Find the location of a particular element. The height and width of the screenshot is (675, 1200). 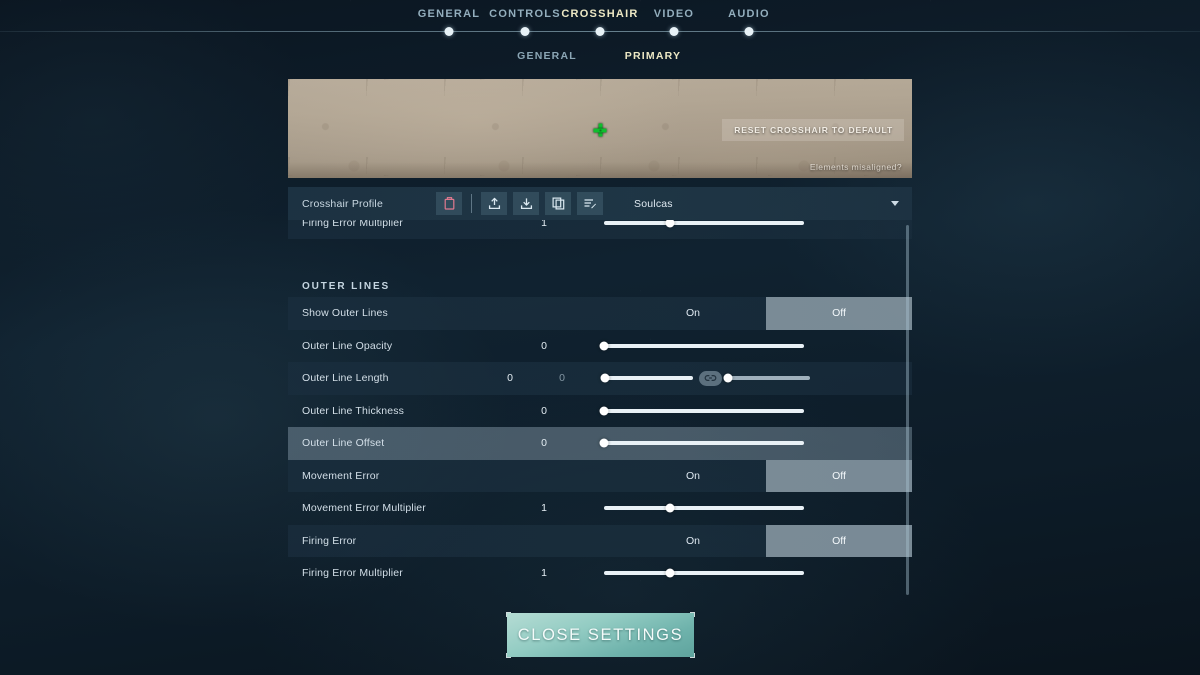

settings-row-label: Outer Line Length is located at coordinates (345, 378).